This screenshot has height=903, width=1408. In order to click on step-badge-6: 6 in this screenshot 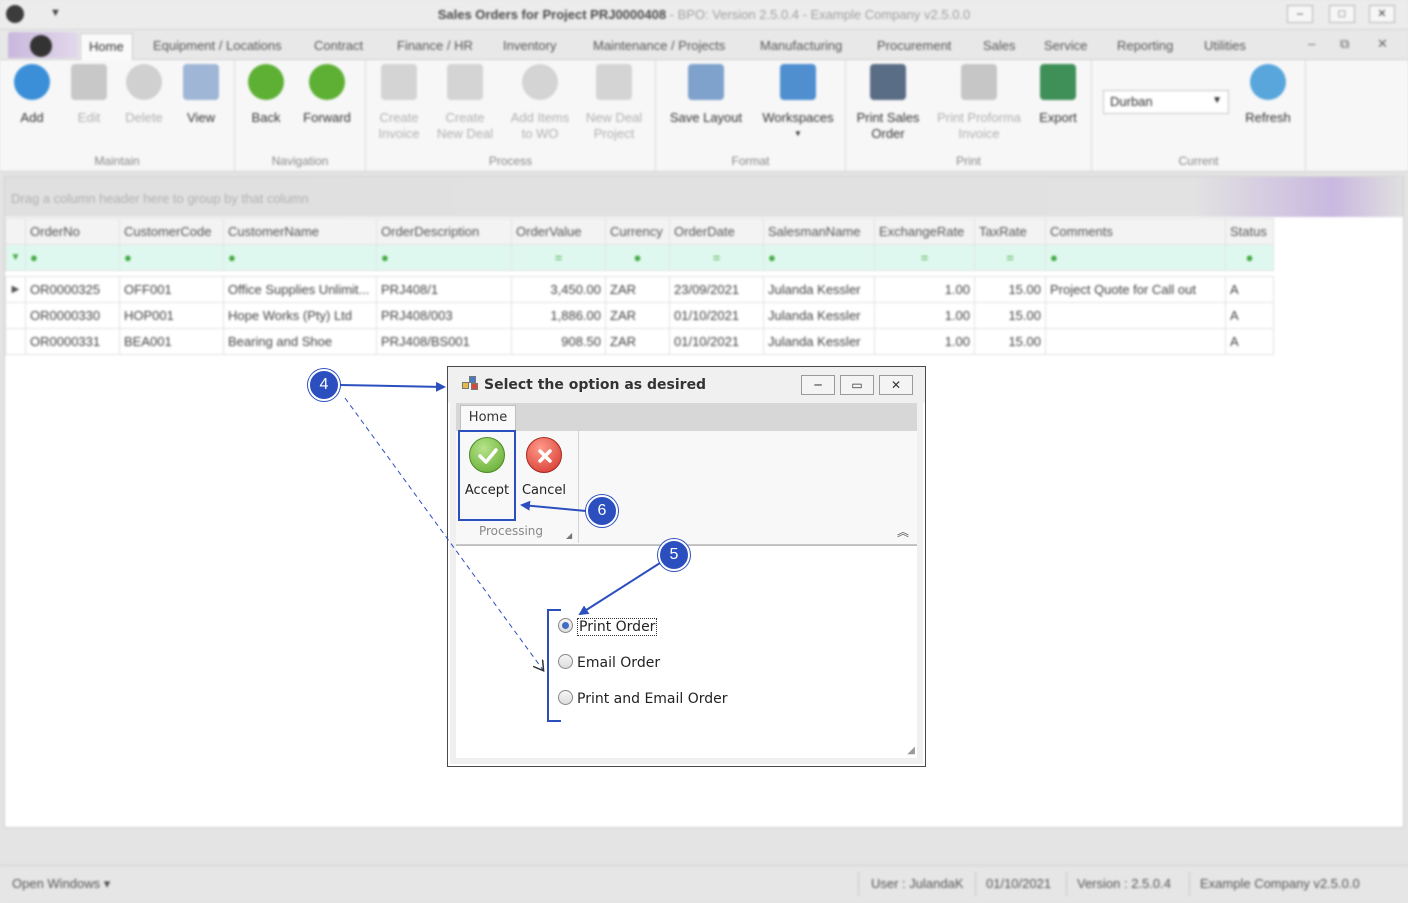, I will do `click(602, 511)`.